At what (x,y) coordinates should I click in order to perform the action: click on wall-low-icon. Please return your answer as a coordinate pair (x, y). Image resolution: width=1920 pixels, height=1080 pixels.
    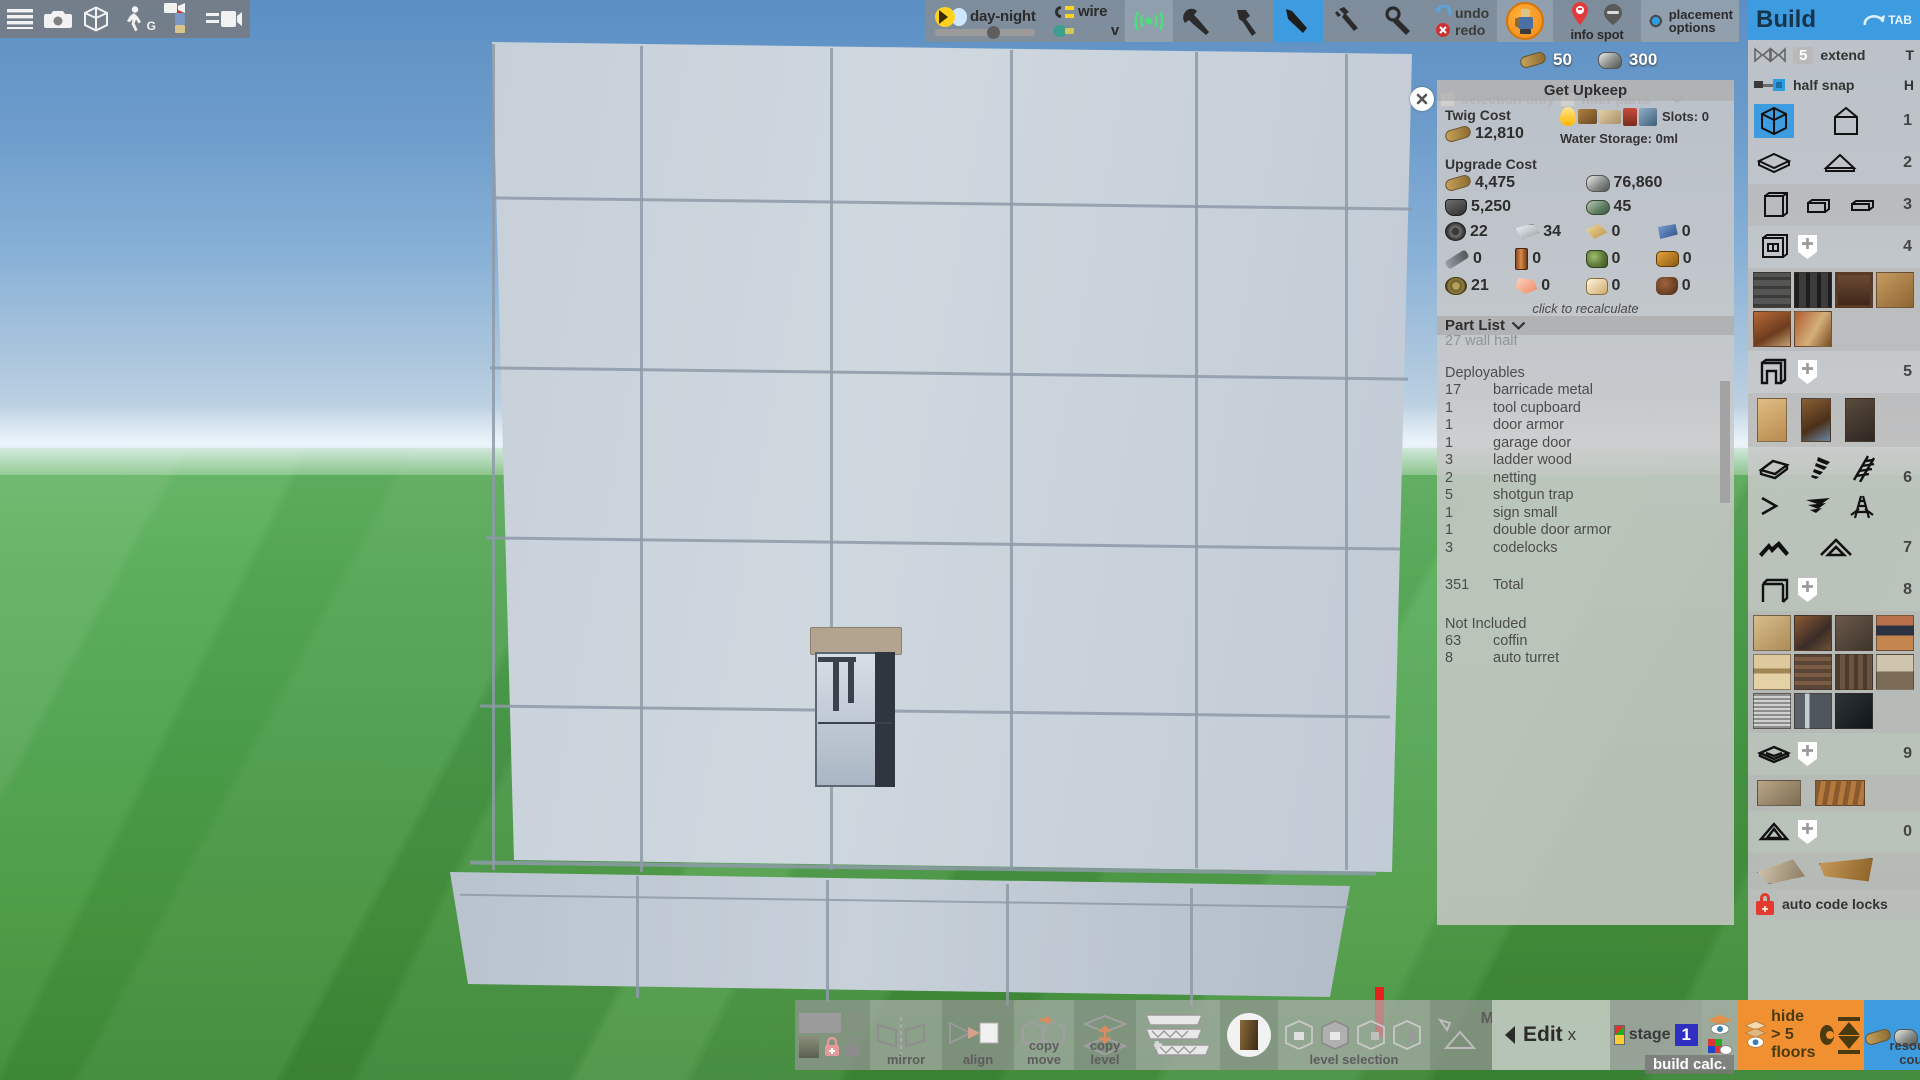
    Looking at the image, I should click on (1862, 205).